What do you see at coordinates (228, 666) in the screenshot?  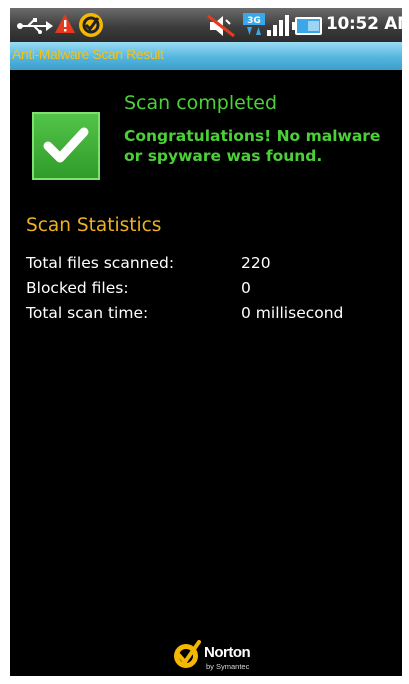 I see `norton-byline: by Symantec` at bounding box center [228, 666].